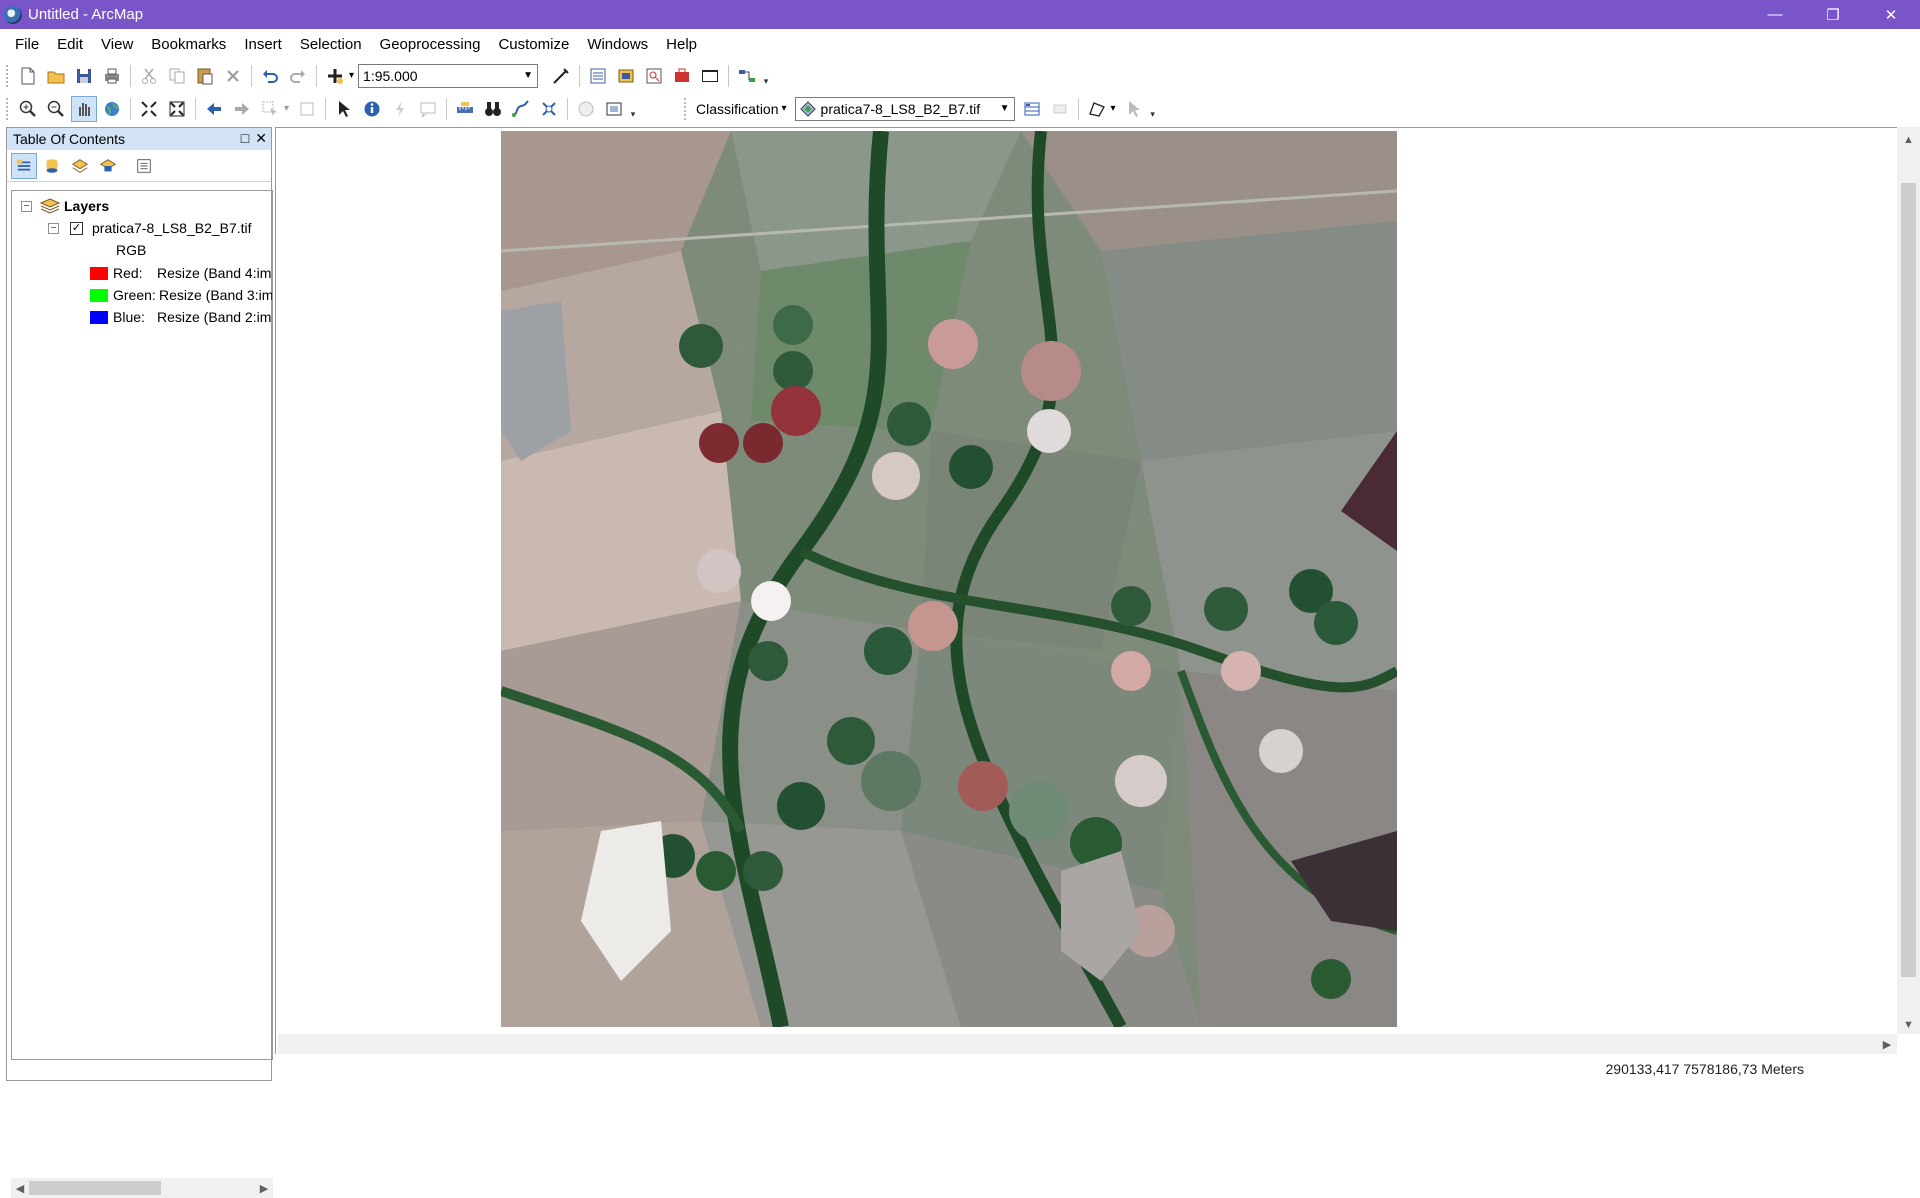 This screenshot has height=1198, width=1920. Describe the element at coordinates (681, 44) in the screenshot. I see `menu-help: Help` at that location.